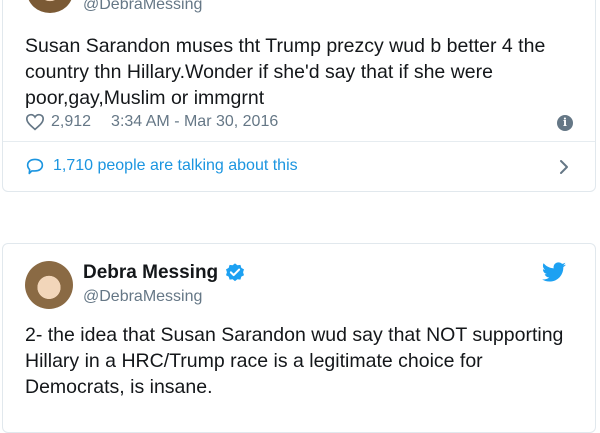 The width and height of the screenshot is (600, 433). Describe the element at coordinates (564, 167) in the screenshot. I see `chevron-right-icon` at that location.